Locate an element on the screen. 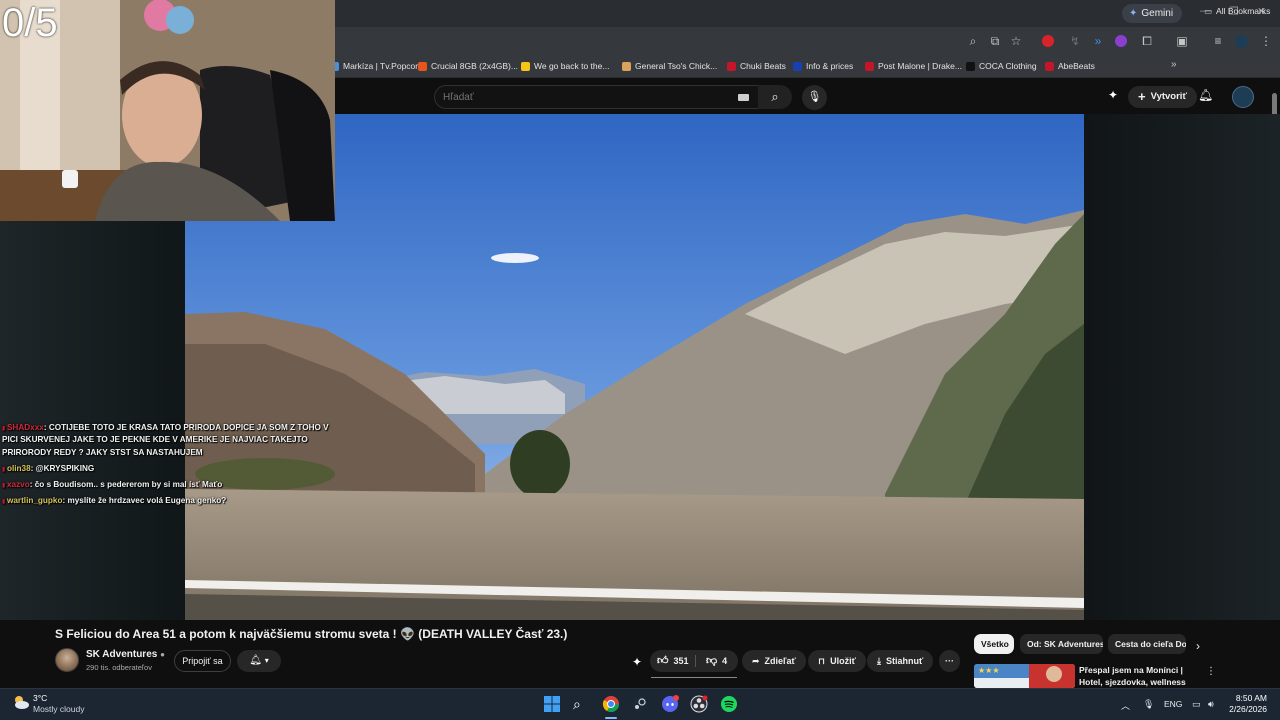 This screenshot has height=720, width=1280. filter-chip: Všetko is located at coordinates (994, 644).